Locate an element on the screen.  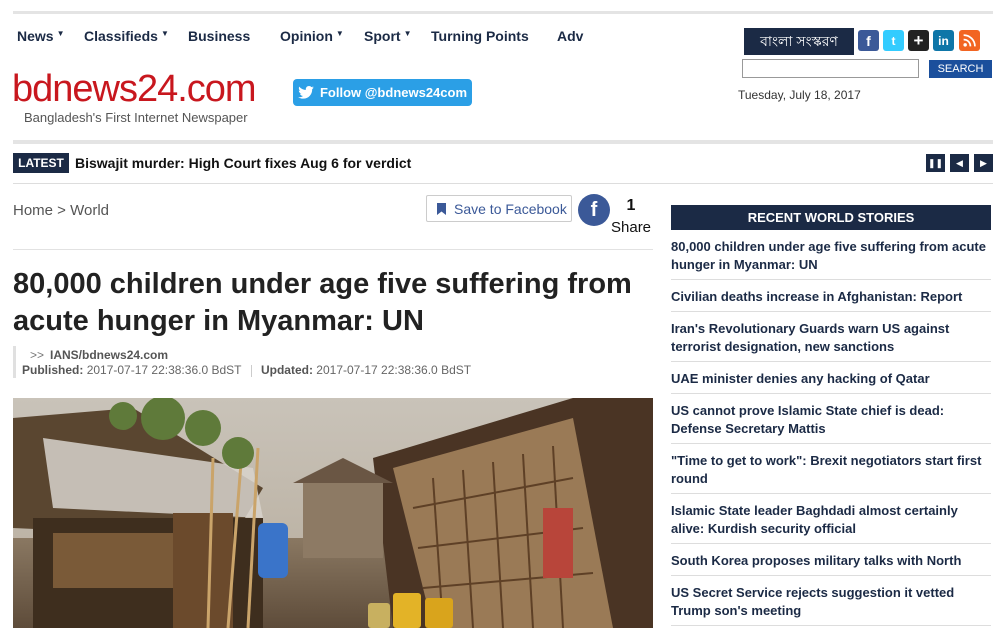
twitter-bird-icon is located at coordinates (306, 92).